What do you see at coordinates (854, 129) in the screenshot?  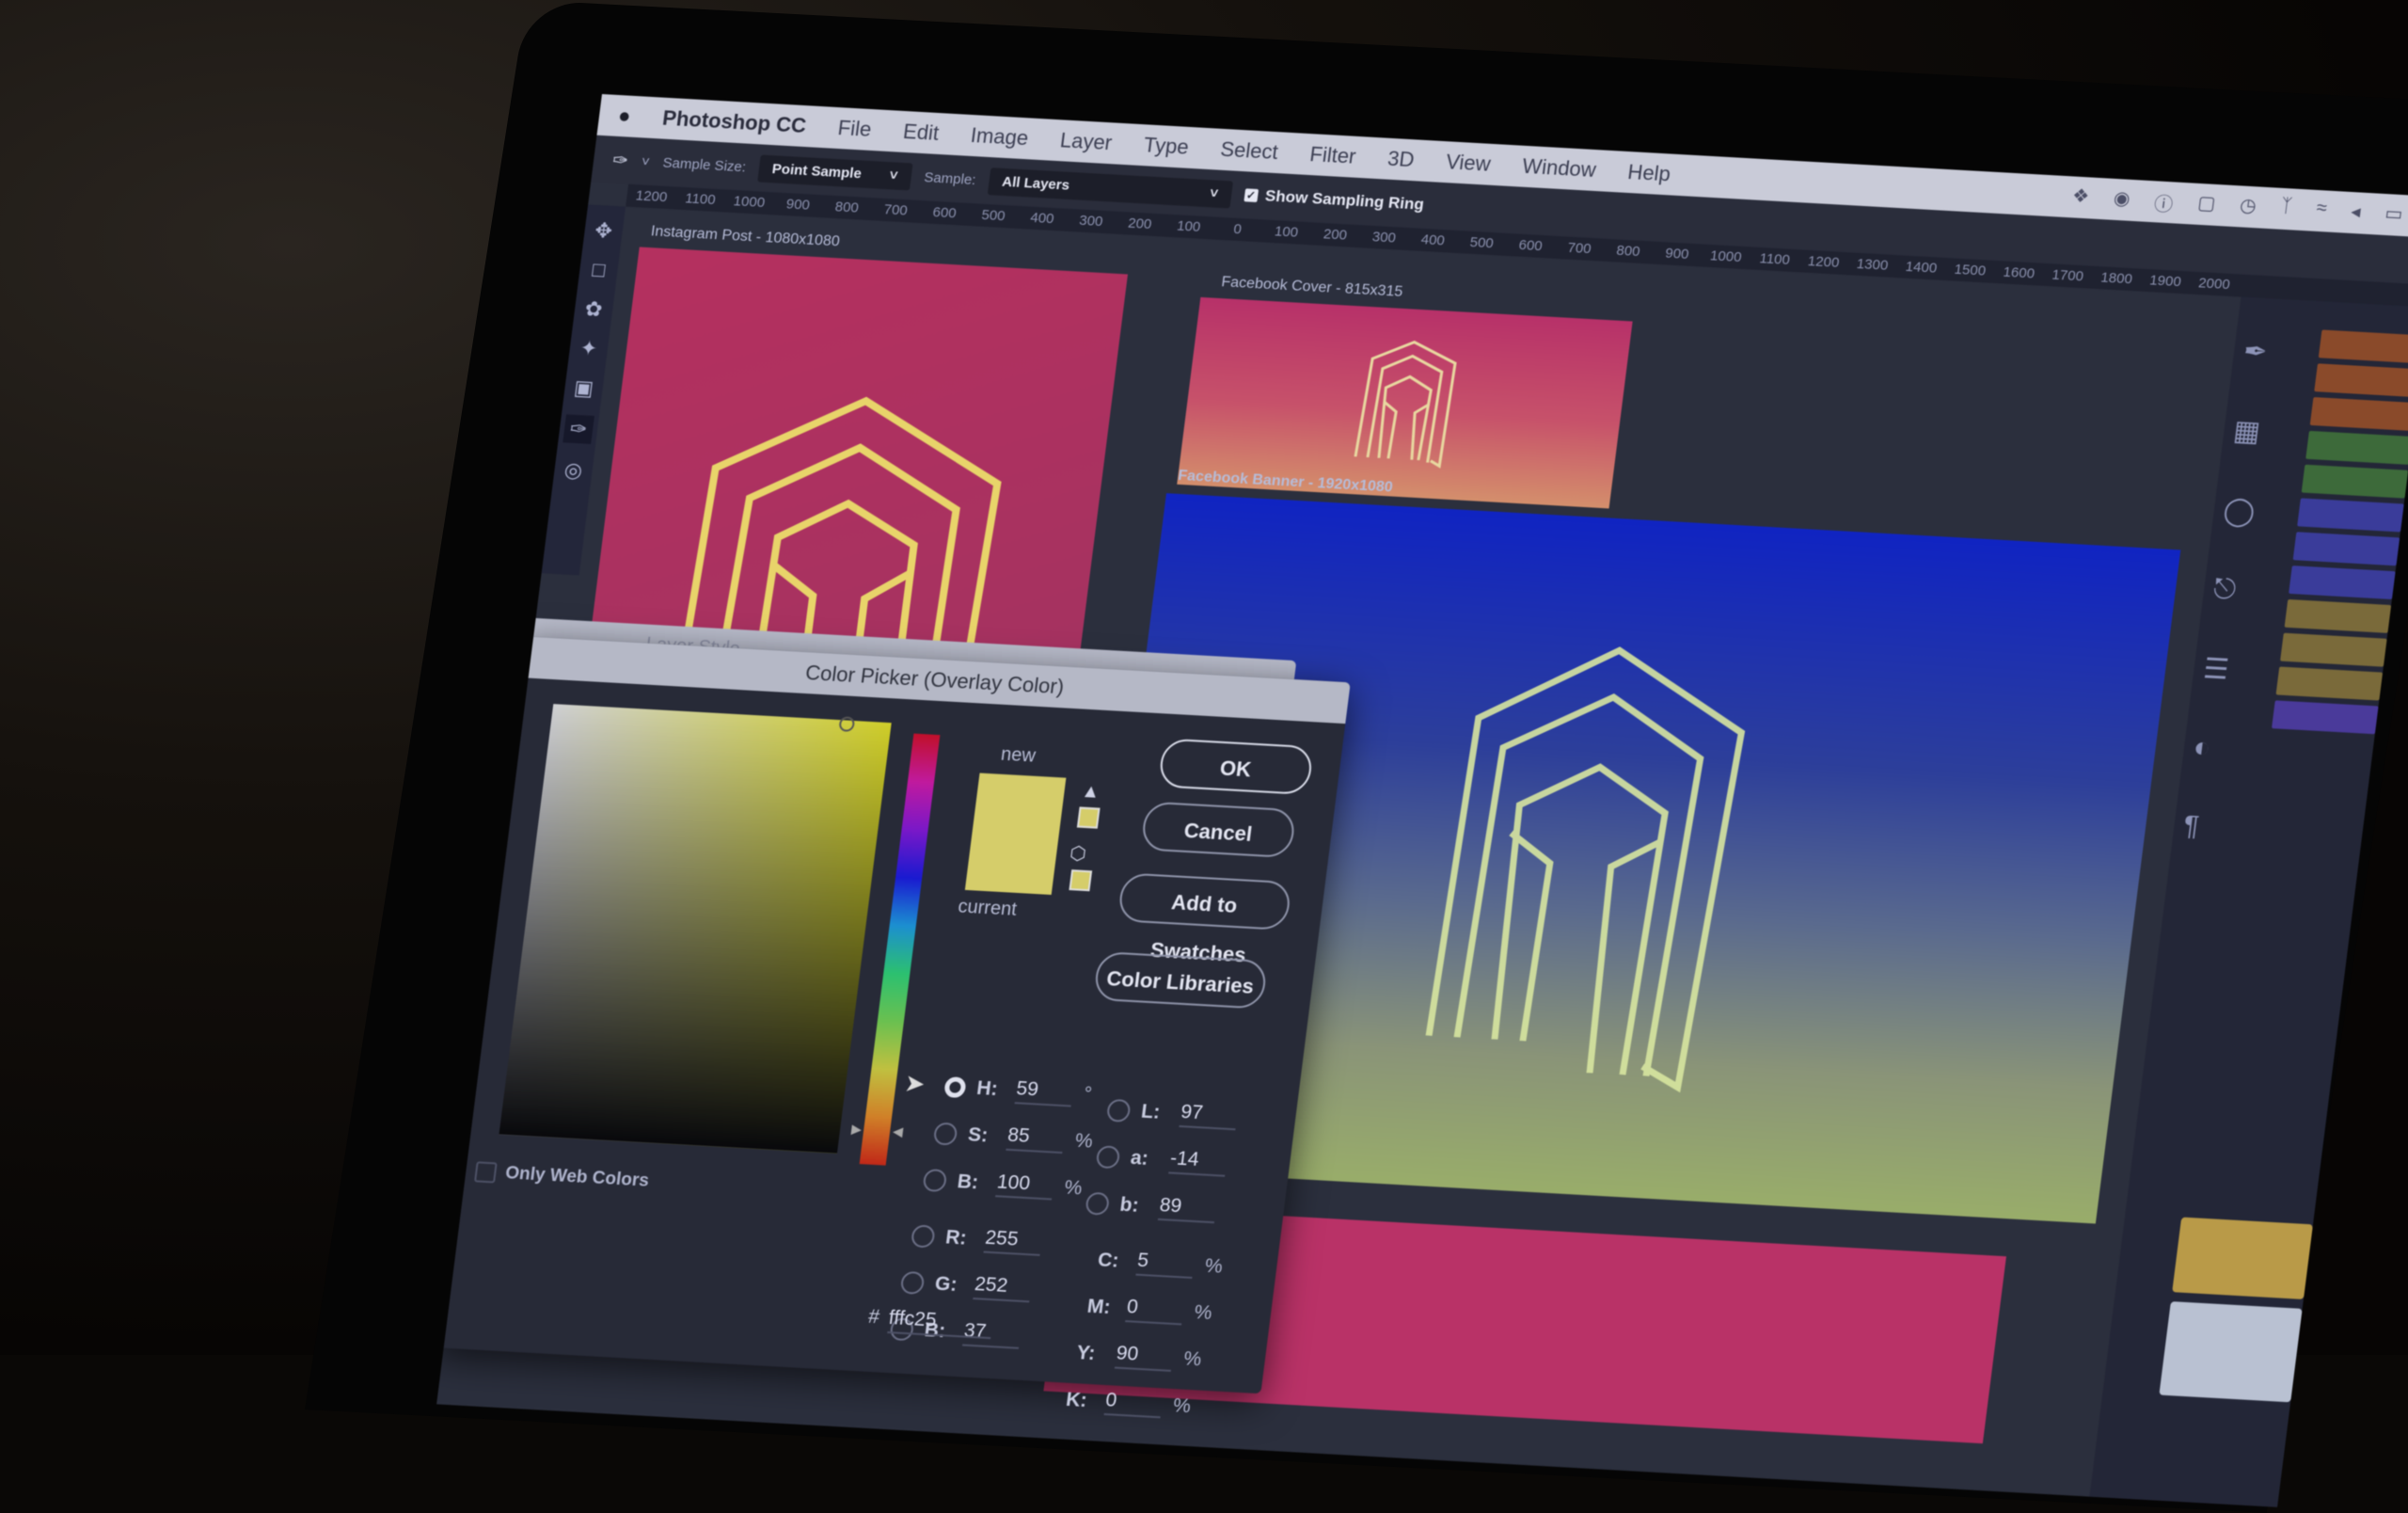 I see `menu-file: File` at bounding box center [854, 129].